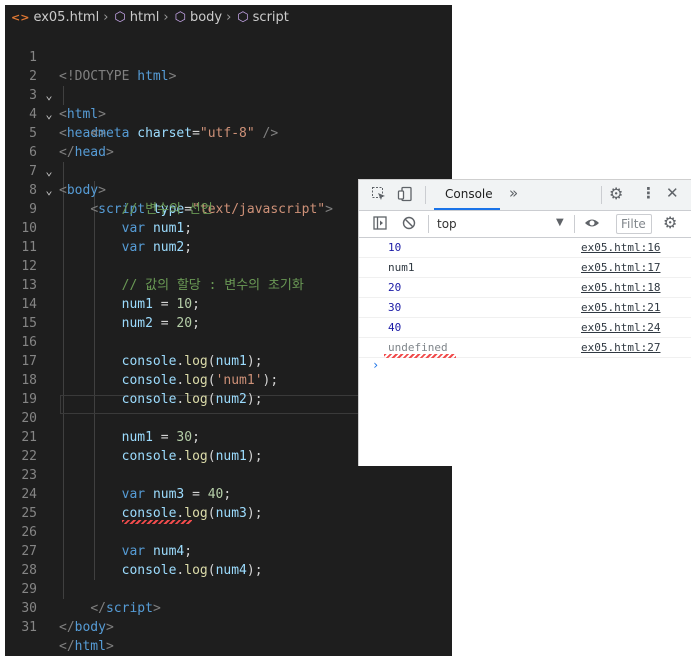  I want to click on device-toolbar-icon, so click(405, 194).